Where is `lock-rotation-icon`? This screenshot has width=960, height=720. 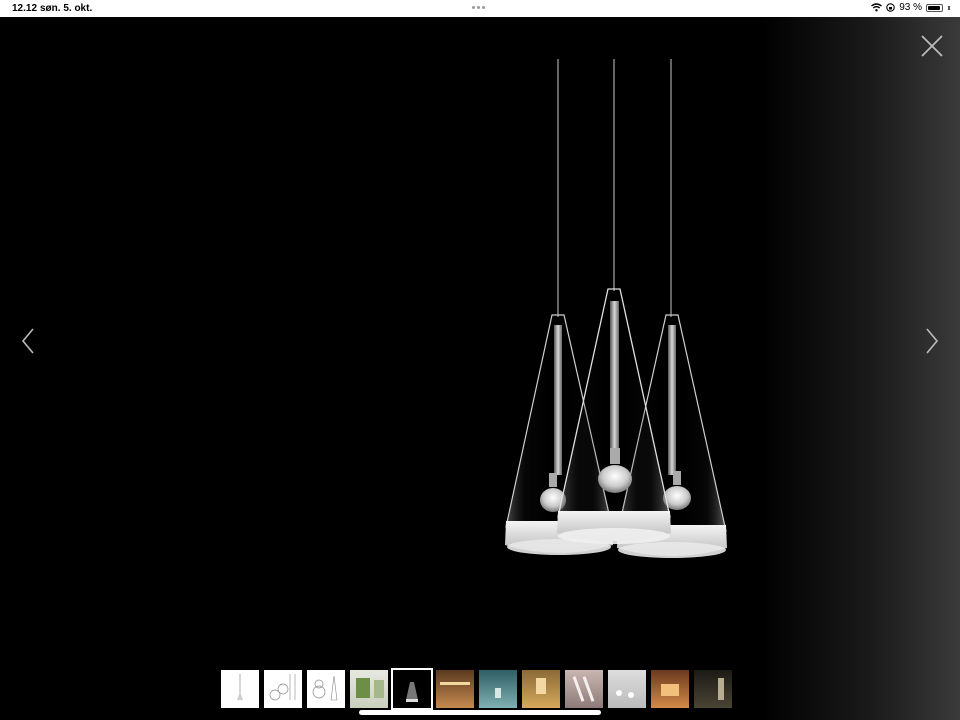 lock-rotation-icon is located at coordinates (890, 7).